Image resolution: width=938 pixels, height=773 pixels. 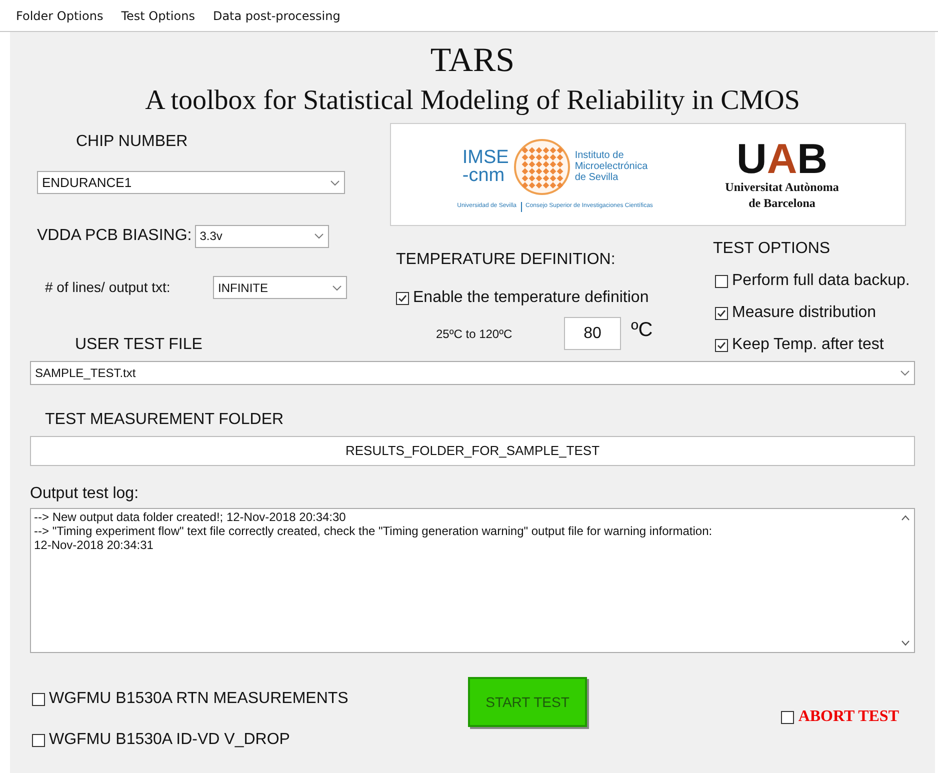 I want to click on field-label: # of lines/ output txt:, so click(x=108, y=287).